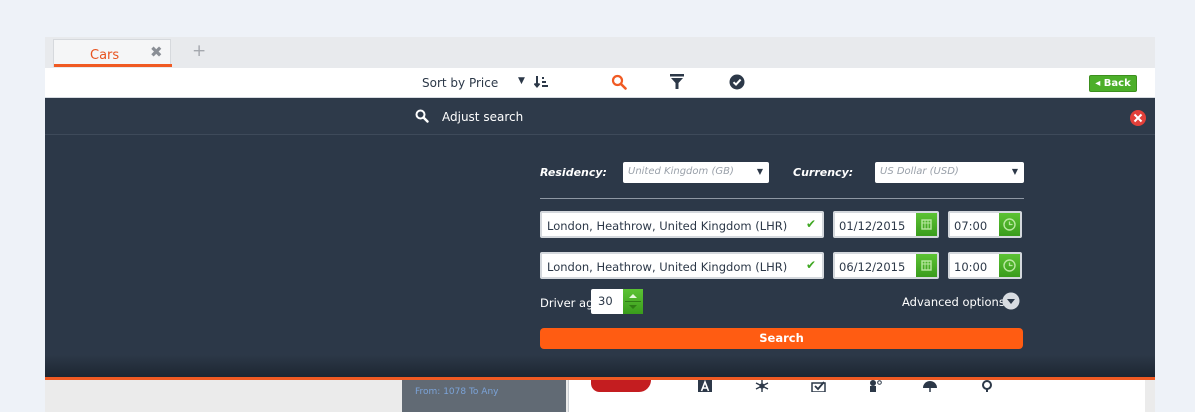 The height and width of the screenshot is (412, 1195). I want to click on pickup-location-input: London, Heathrow, United Kingdom (LHR) ✔, so click(682, 224).